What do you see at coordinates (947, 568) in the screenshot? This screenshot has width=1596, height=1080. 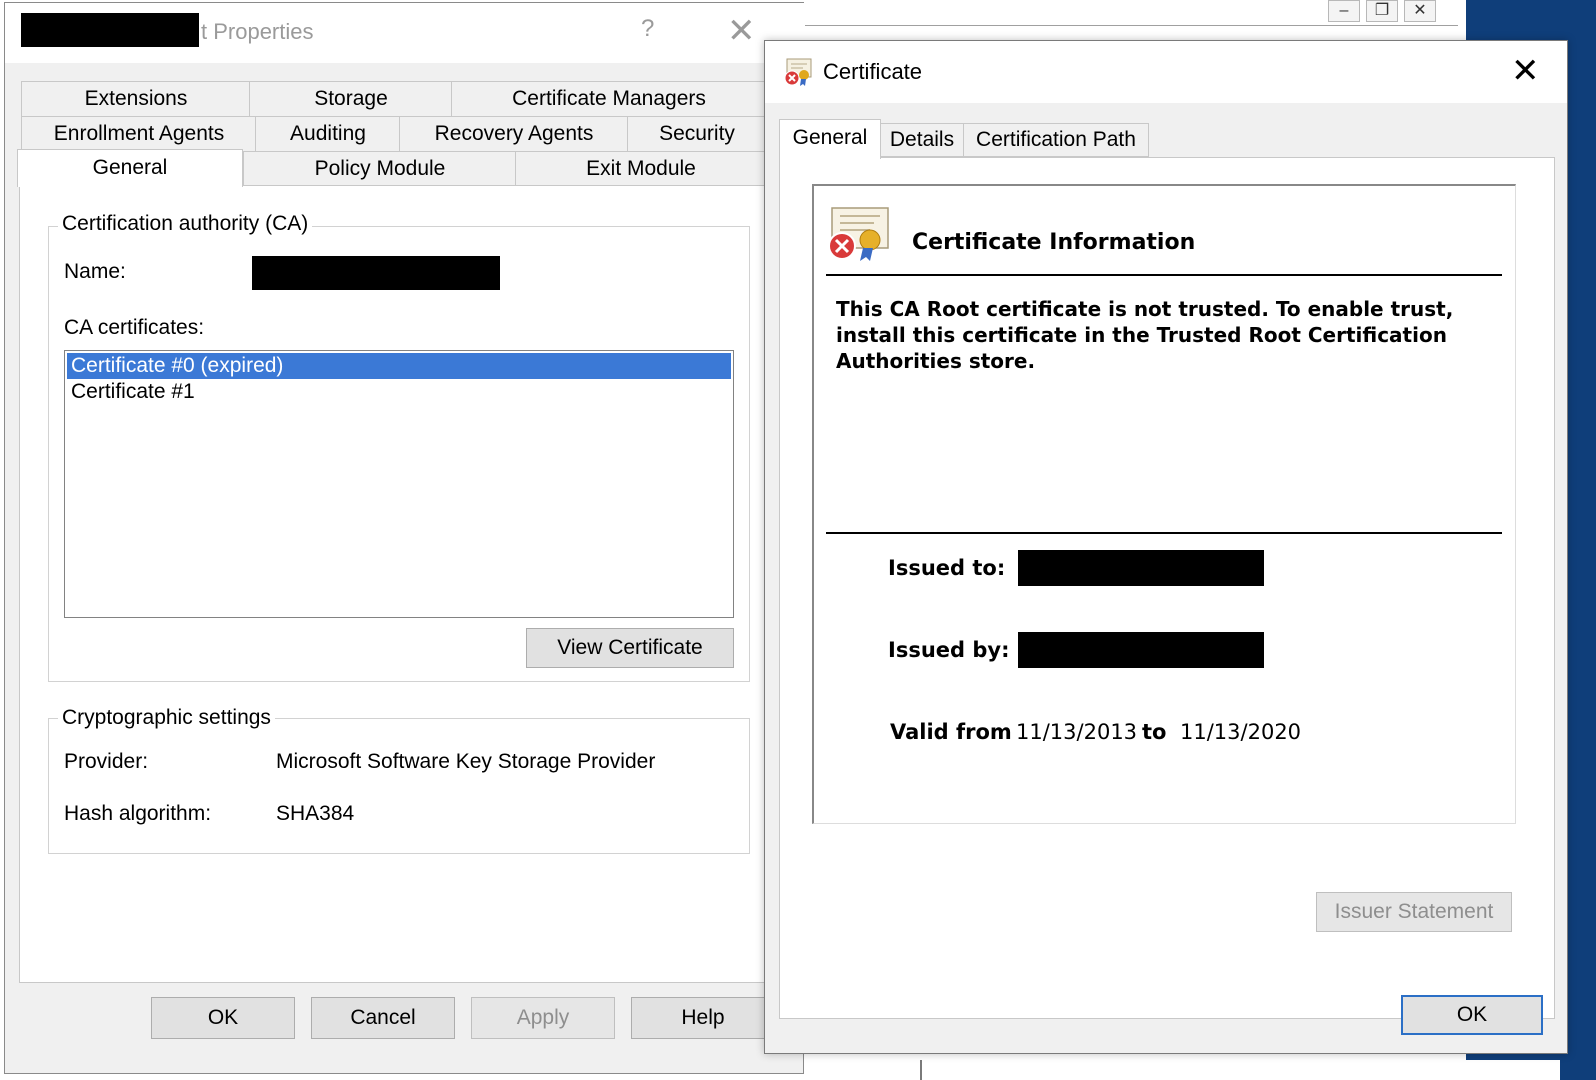 I see `issued-to-label: Issued to:` at bounding box center [947, 568].